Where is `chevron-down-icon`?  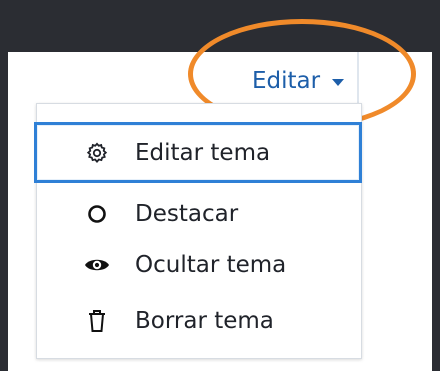
chevron-down-icon is located at coordinates (338, 82).